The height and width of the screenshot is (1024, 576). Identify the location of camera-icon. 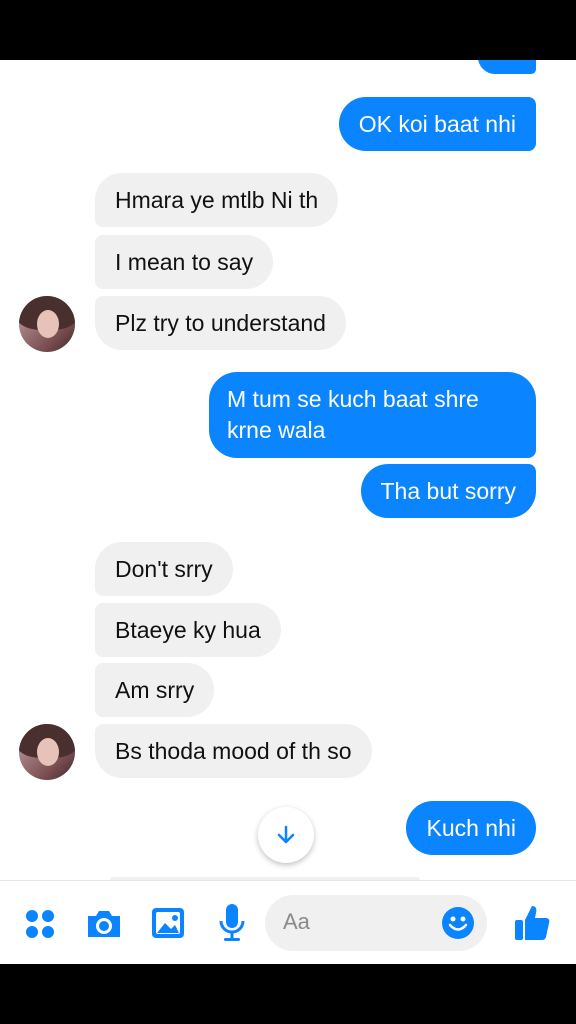
(104, 924).